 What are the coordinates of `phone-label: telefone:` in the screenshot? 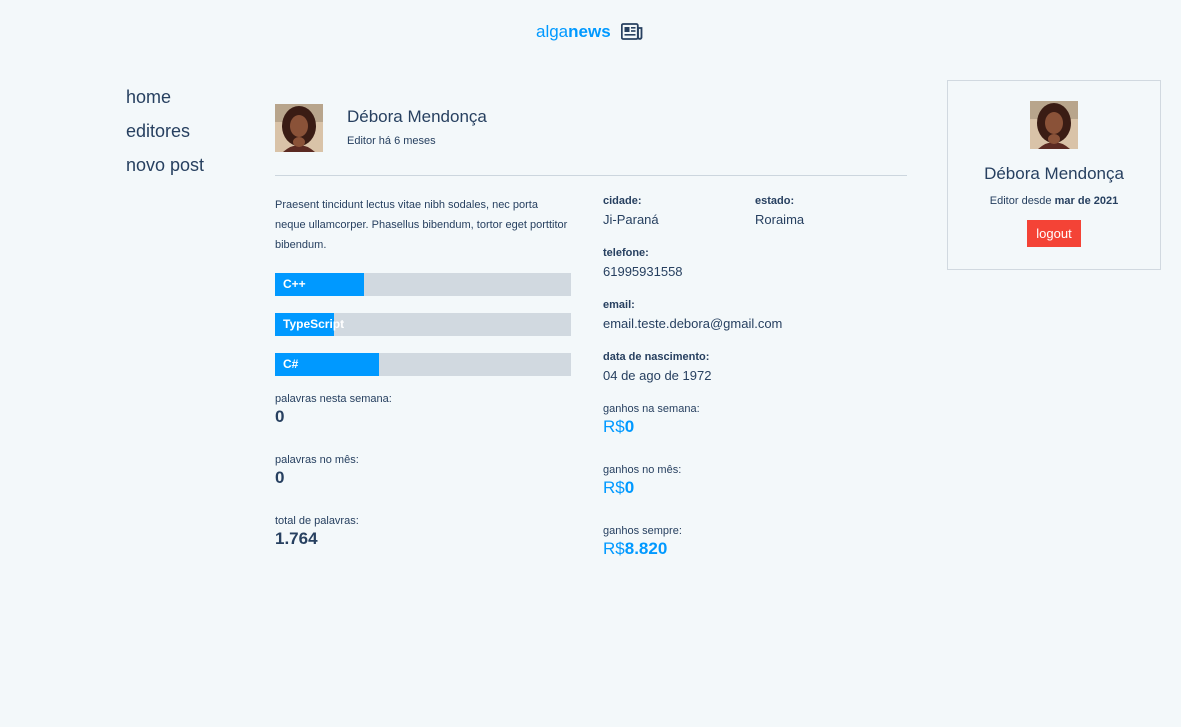 It's located at (626, 253).